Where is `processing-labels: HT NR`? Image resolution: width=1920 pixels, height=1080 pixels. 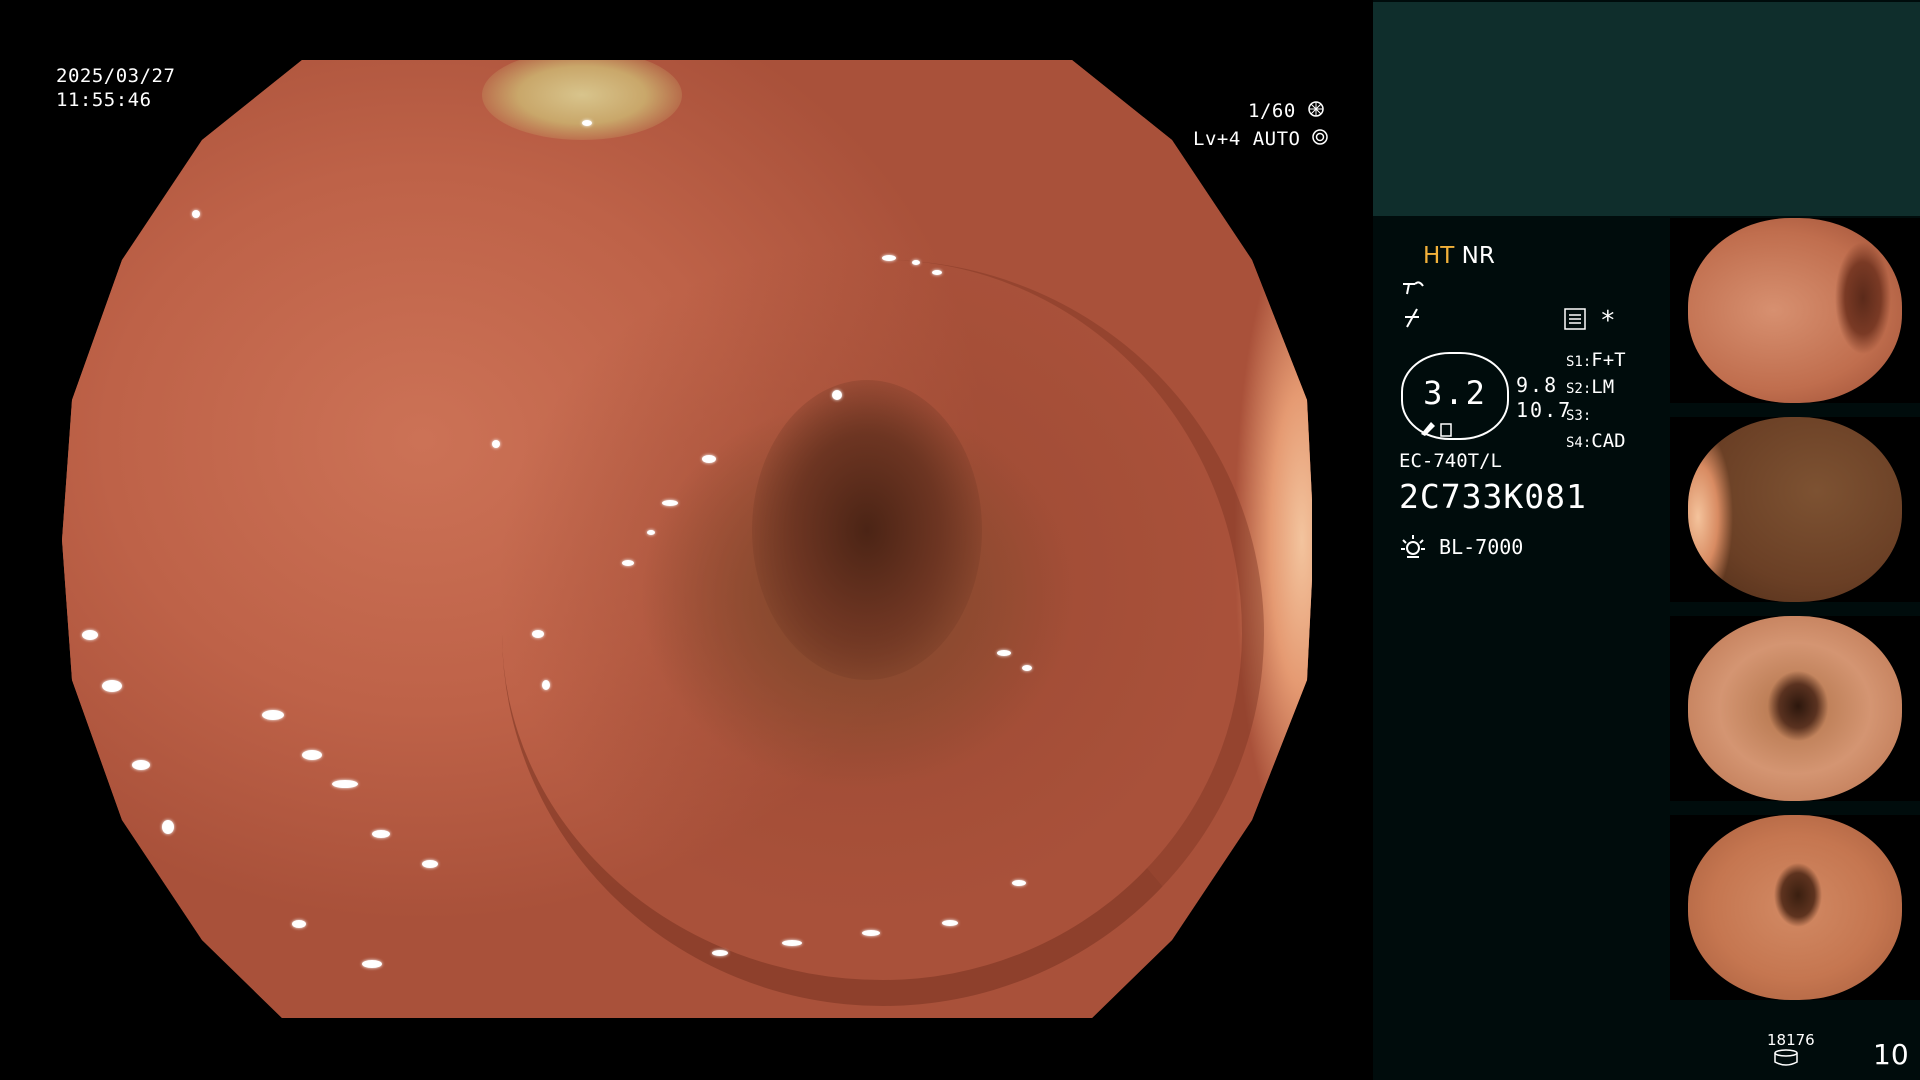
processing-labels: HT NR is located at coordinates (1459, 256).